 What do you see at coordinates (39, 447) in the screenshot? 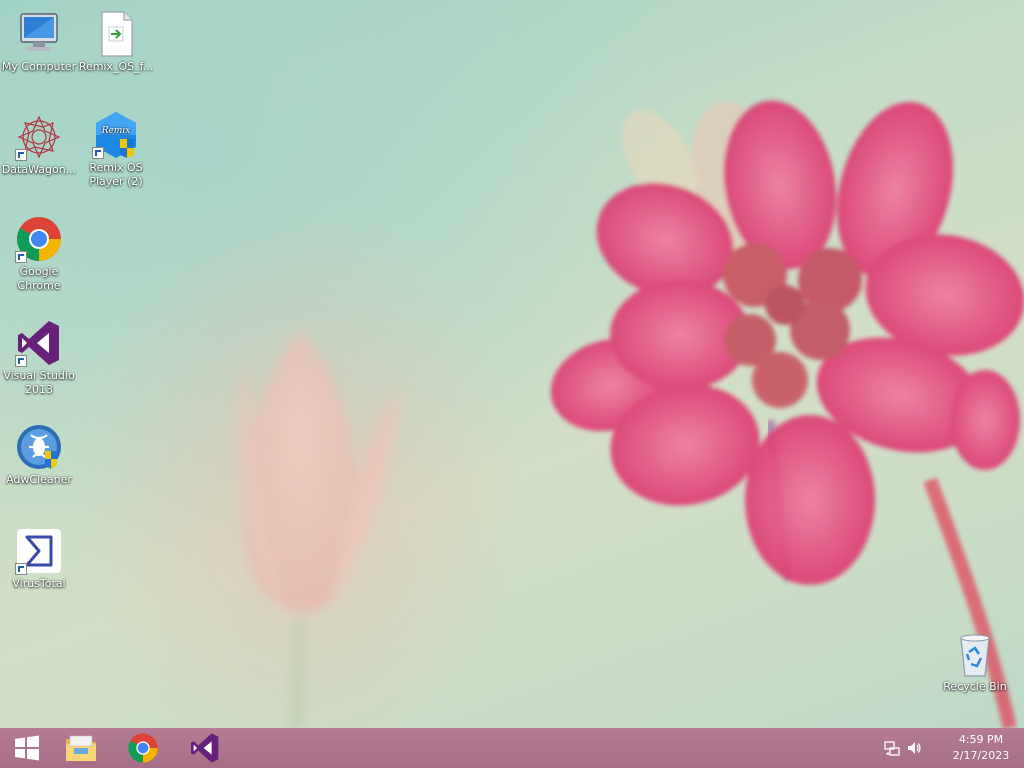
I see `adwcleaner-icon` at bounding box center [39, 447].